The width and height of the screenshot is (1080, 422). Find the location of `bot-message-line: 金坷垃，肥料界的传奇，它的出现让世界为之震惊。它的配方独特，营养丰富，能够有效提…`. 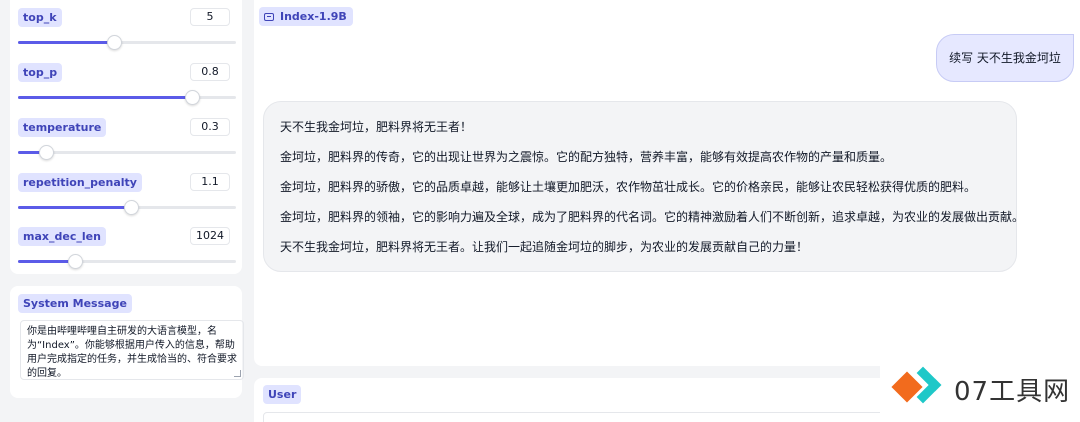

bot-message-line: 金坷垃，肥料界的传奇，它的出现让世界为之震惊。它的配方独特，营养丰富，能够有效提… is located at coordinates (586, 157).